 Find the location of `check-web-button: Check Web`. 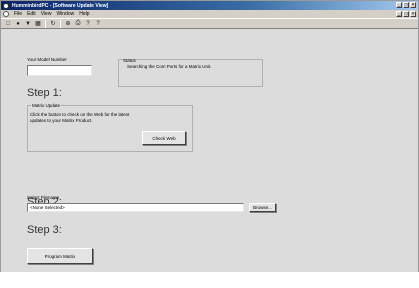

check-web-button: Check Web is located at coordinates (164, 138).